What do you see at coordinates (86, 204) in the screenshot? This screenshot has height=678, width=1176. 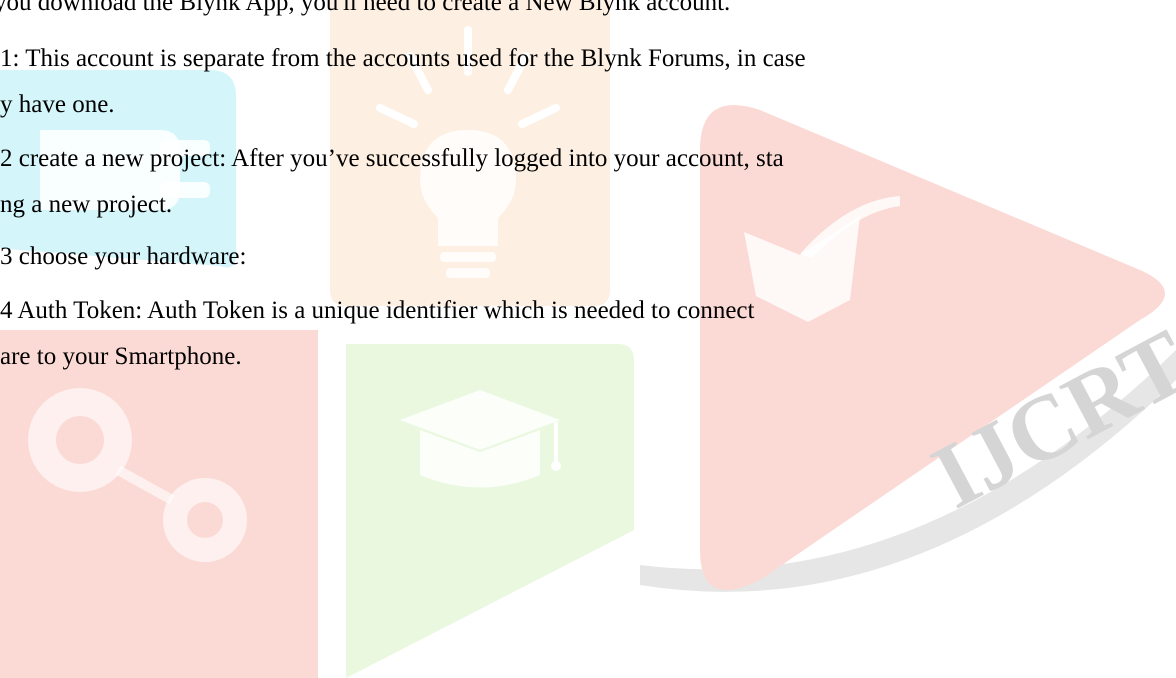 I see `text-line: ng a new project.` at bounding box center [86, 204].